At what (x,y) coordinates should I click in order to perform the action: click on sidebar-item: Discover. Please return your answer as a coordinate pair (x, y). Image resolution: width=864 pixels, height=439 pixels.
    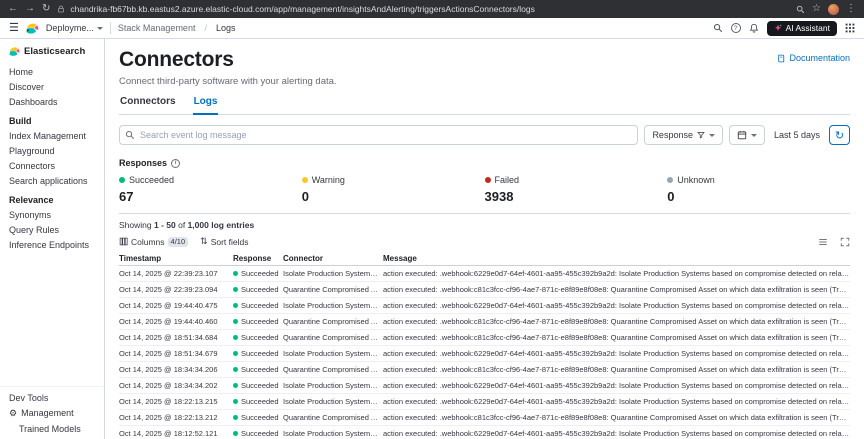
    Looking at the image, I should click on (52, 86).